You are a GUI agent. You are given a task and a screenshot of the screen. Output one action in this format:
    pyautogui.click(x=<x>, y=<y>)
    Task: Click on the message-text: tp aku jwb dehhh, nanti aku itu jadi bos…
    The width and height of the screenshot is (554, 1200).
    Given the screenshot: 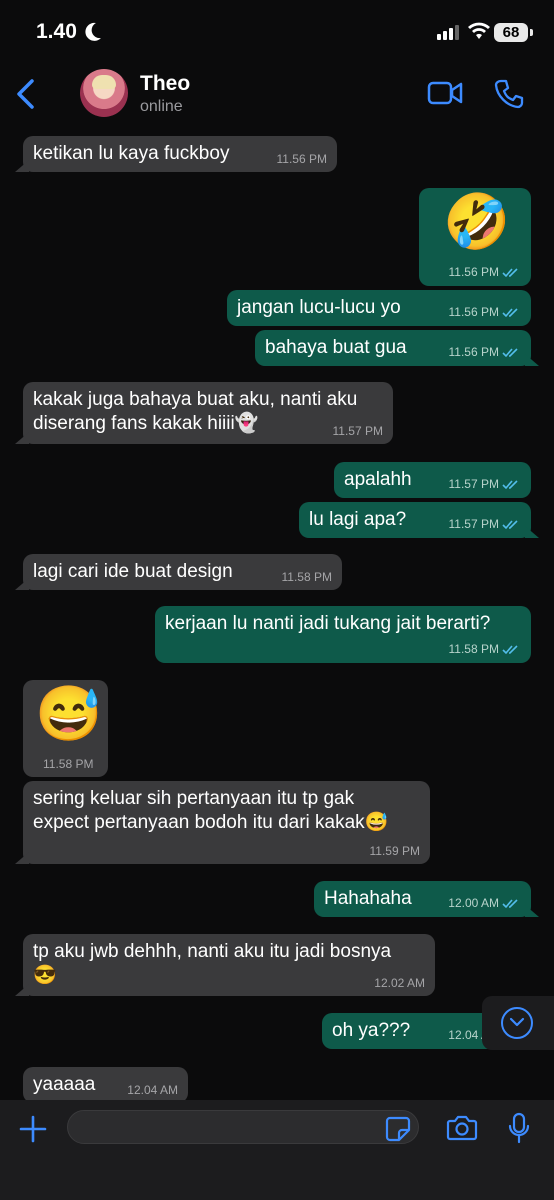 What is the action you would take?
    pyautogui.click(x=212, y=963)
    